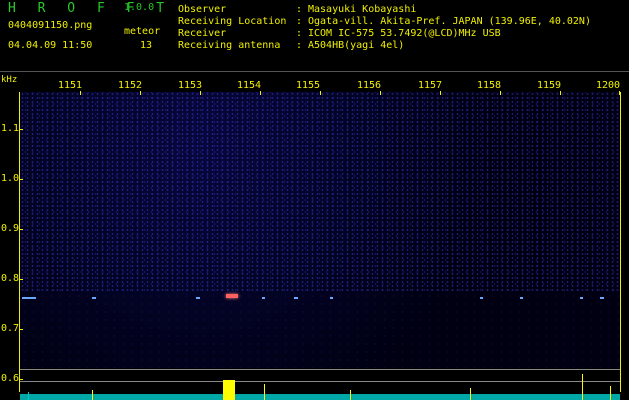 This screenshot has width=629, height=400. What do you see at coordinates (320, 381) in the screenshot?
I see `spectrum-baseline` at bounding box center [320, 381].